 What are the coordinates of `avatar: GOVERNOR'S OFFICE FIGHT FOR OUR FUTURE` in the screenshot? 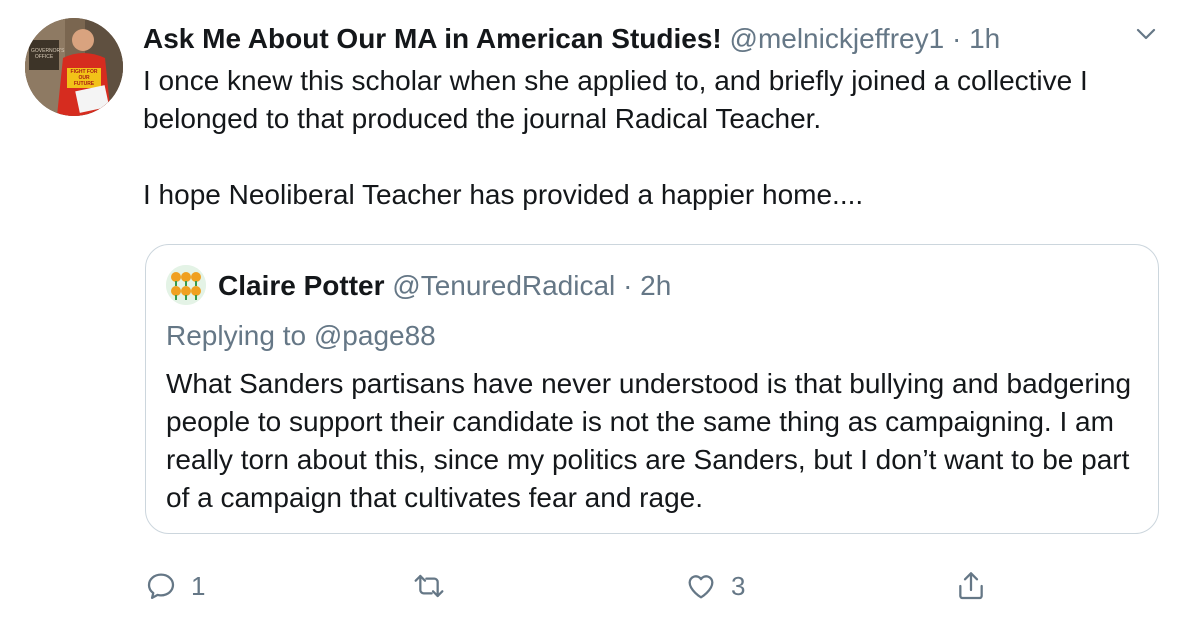 It's located at (74, 67).